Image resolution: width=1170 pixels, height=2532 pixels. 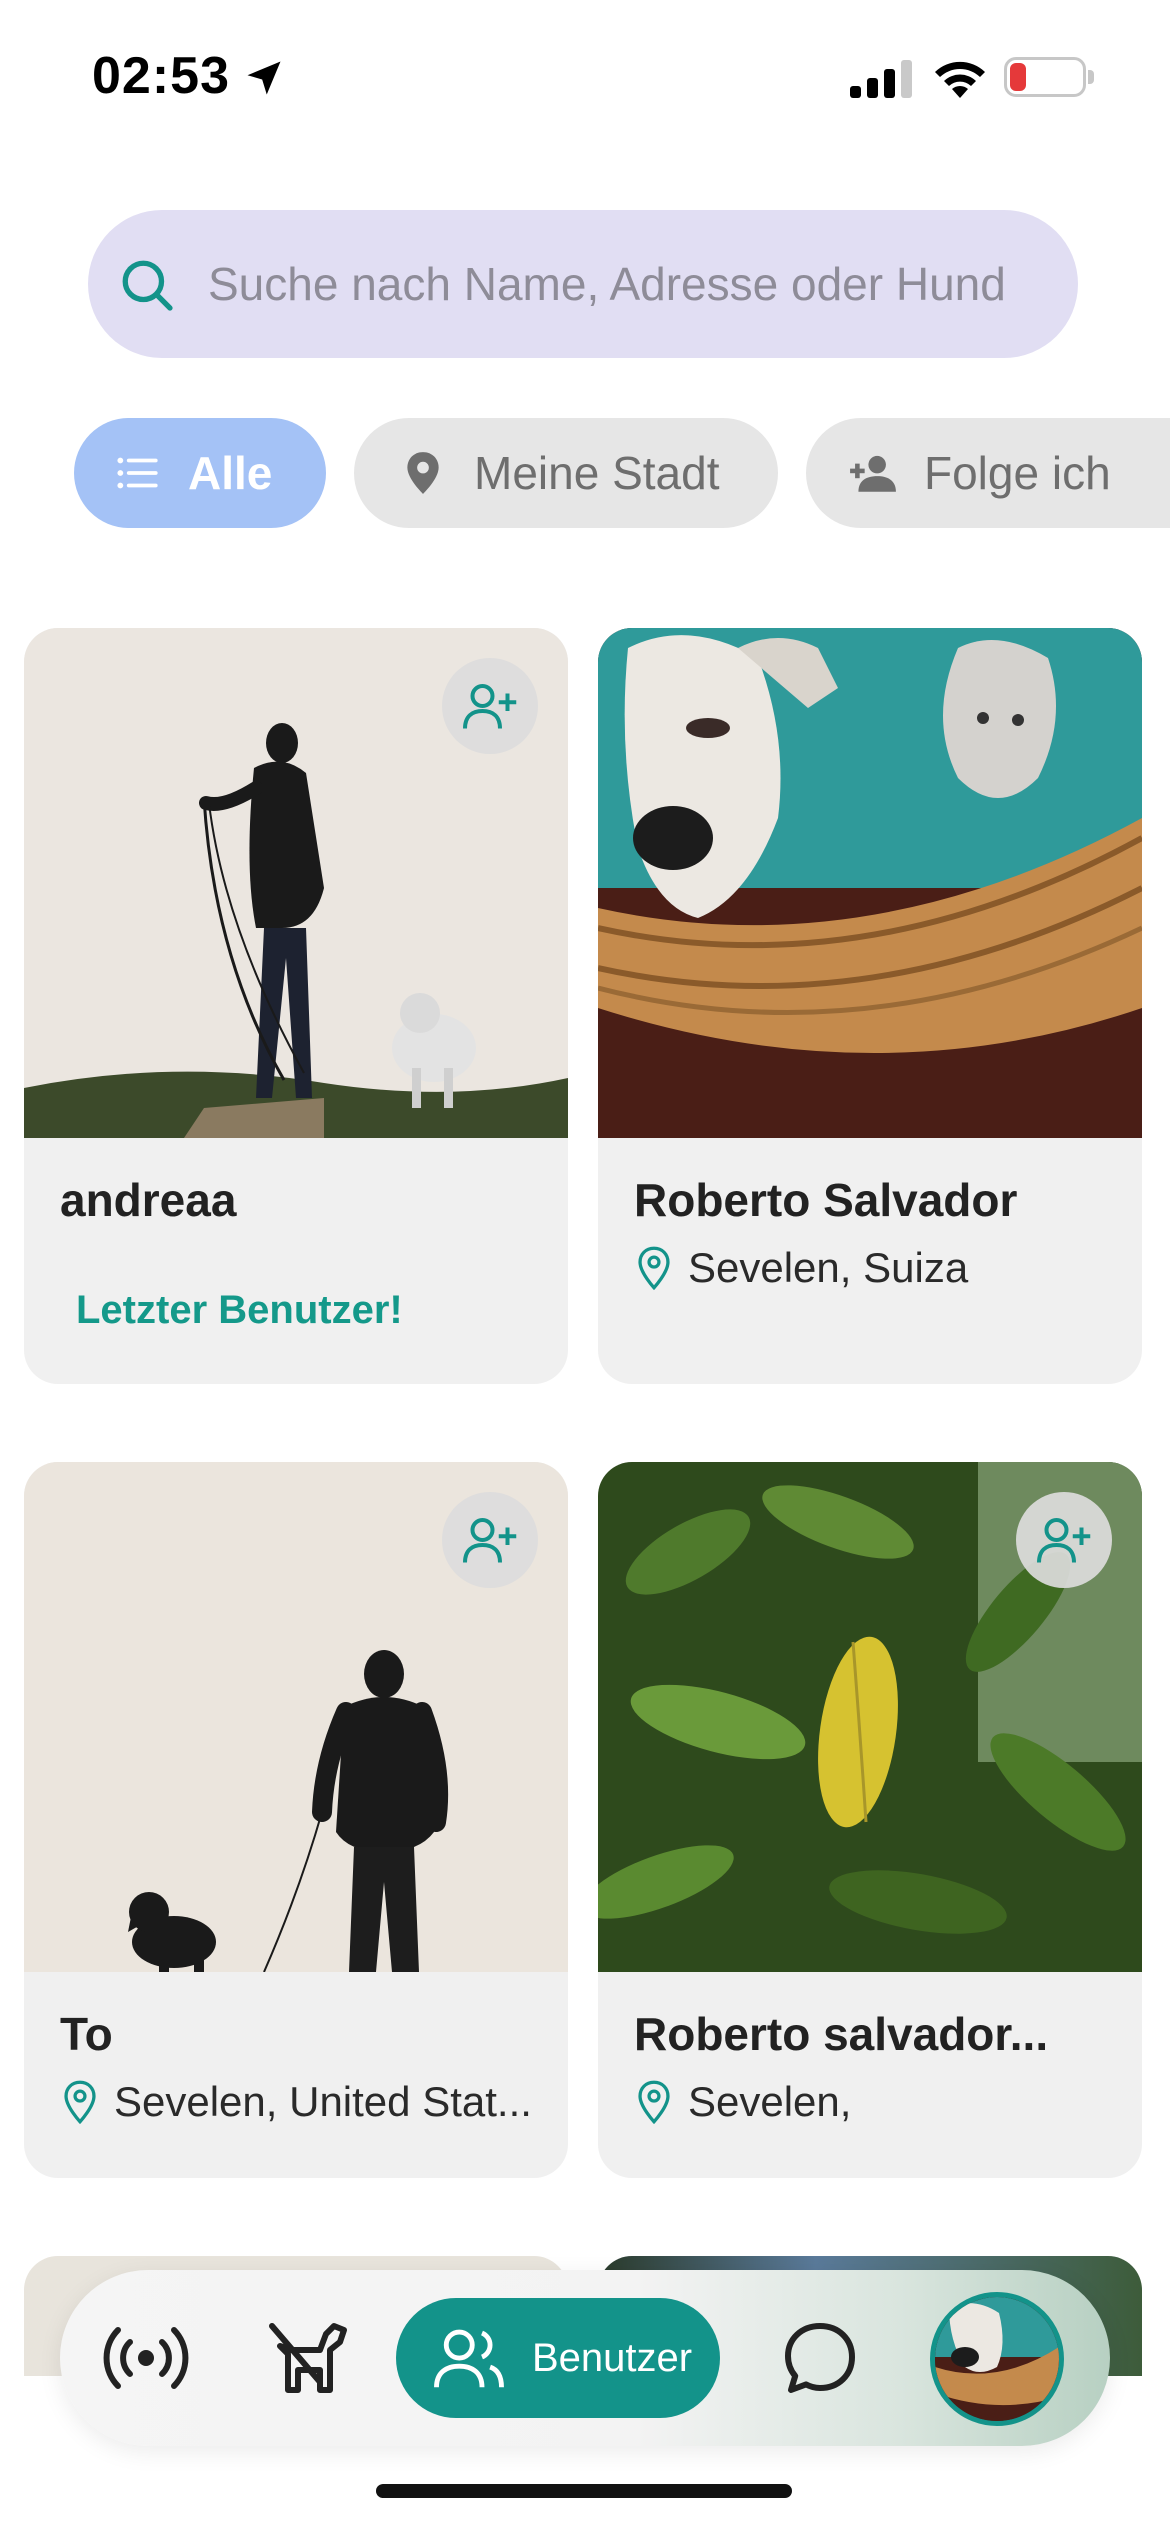 What do you see at coordinates (147, 285) in the screenshot?
I see `search-icon` at bounding box center [147, 285].